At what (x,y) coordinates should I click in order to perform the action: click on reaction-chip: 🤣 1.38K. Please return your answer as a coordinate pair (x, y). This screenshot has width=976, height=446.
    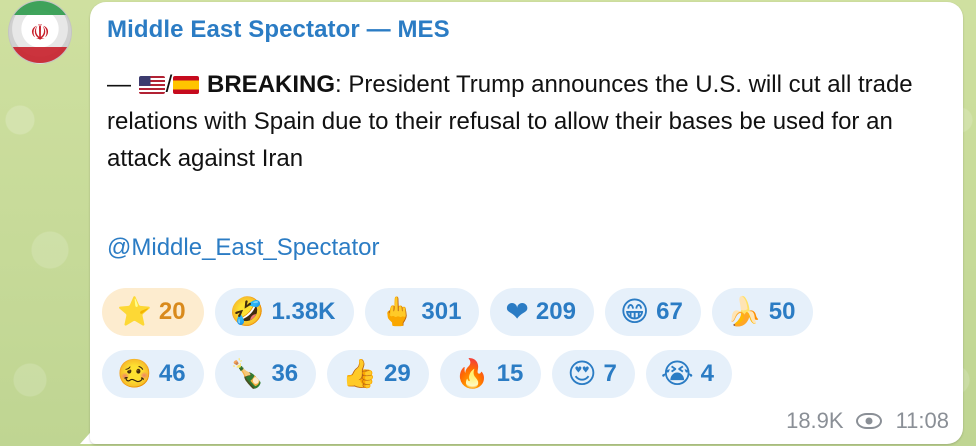
    Looking at the image, I should click on (284, 312).